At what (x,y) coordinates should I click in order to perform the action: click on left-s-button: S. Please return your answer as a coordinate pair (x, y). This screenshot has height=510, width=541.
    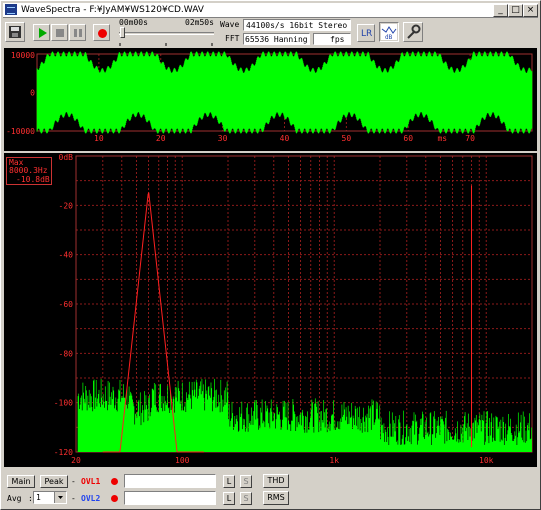
    Looking at the image, I should click on (246, 481).